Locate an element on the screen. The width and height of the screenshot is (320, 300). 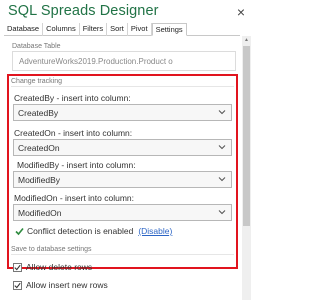
modifiedon-label: ModifiedOn - insert into column: is located at coordinates (74, 198).